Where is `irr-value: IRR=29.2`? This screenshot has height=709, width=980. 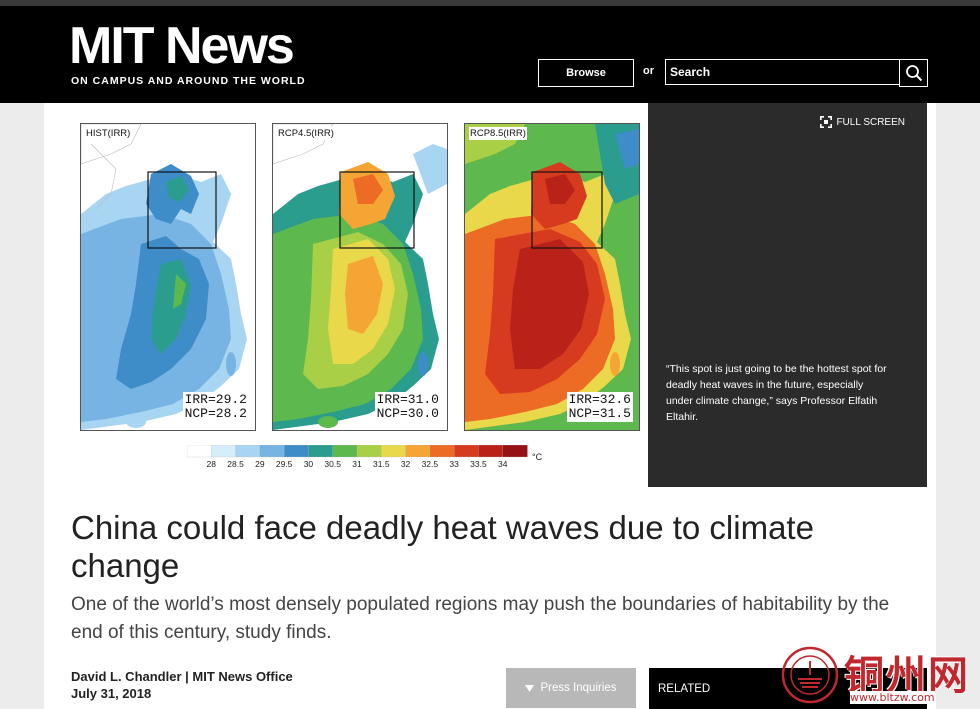 irr-value: IRR=29.2 is located at coordinates (215, 399).